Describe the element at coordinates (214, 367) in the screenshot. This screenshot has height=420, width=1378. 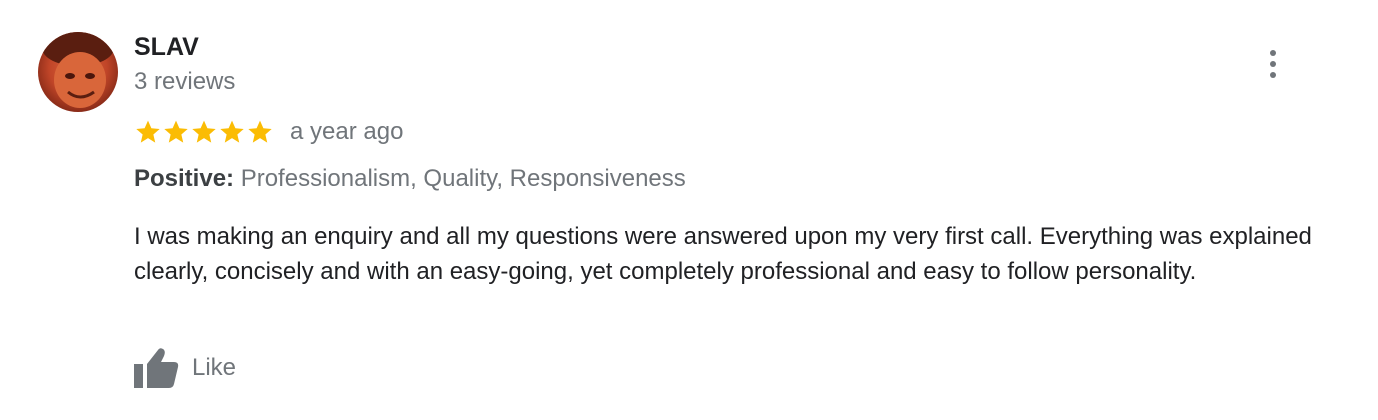
I see `like-label: Like` at that location.